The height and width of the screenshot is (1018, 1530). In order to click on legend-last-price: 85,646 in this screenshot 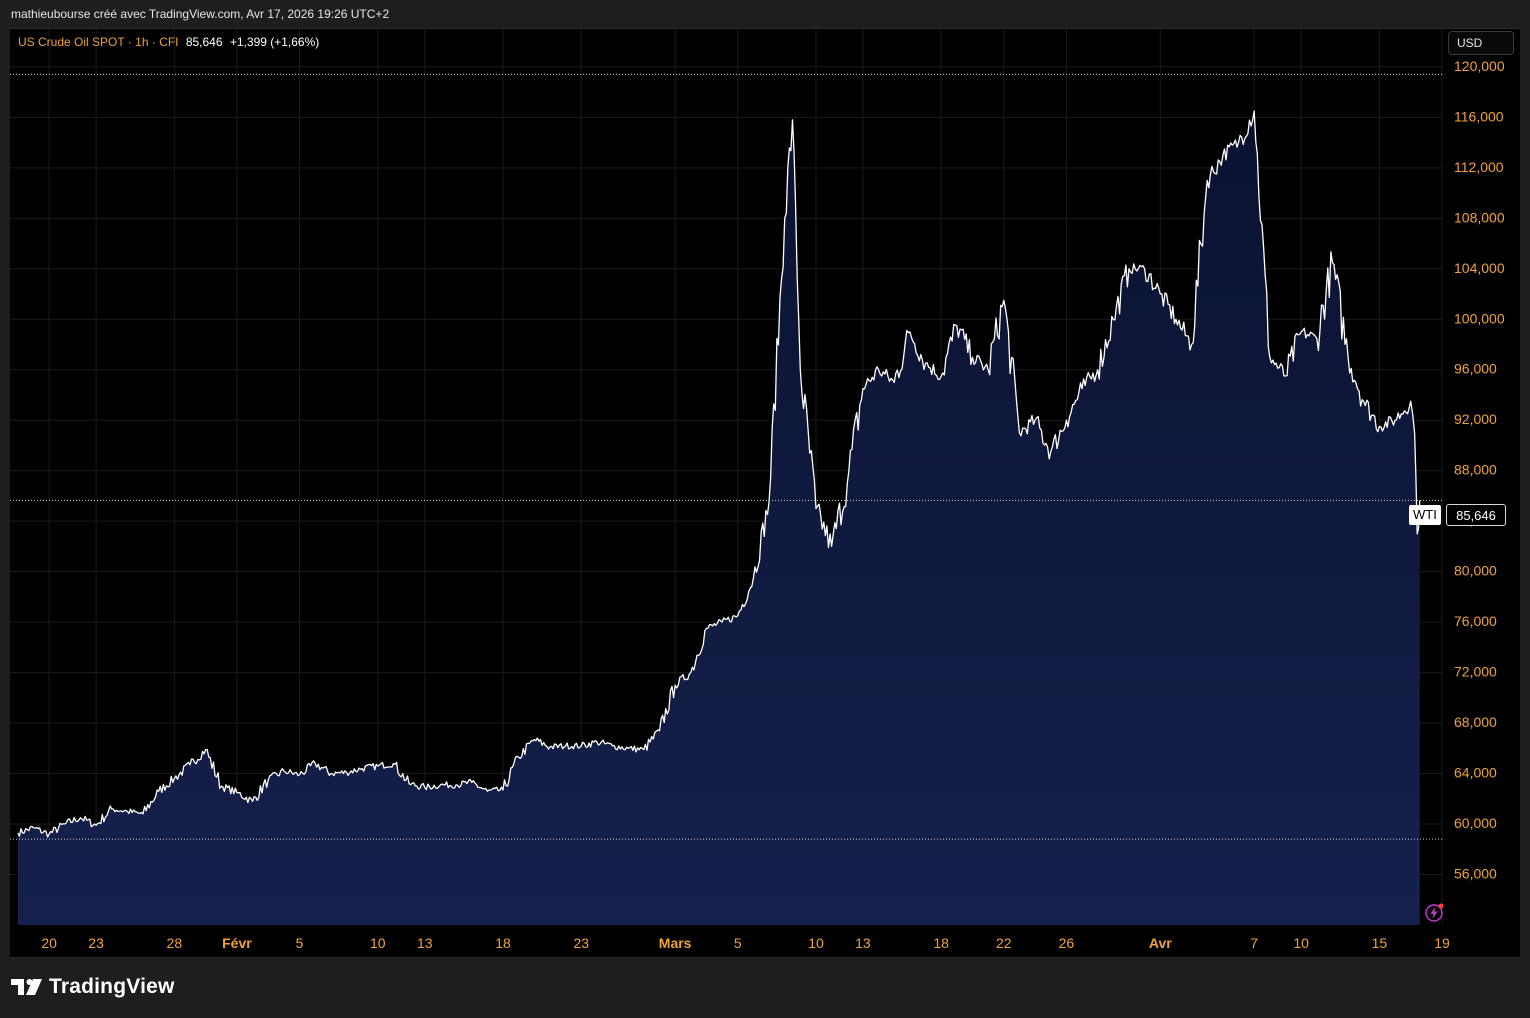, I will do `click(204, 42)`.